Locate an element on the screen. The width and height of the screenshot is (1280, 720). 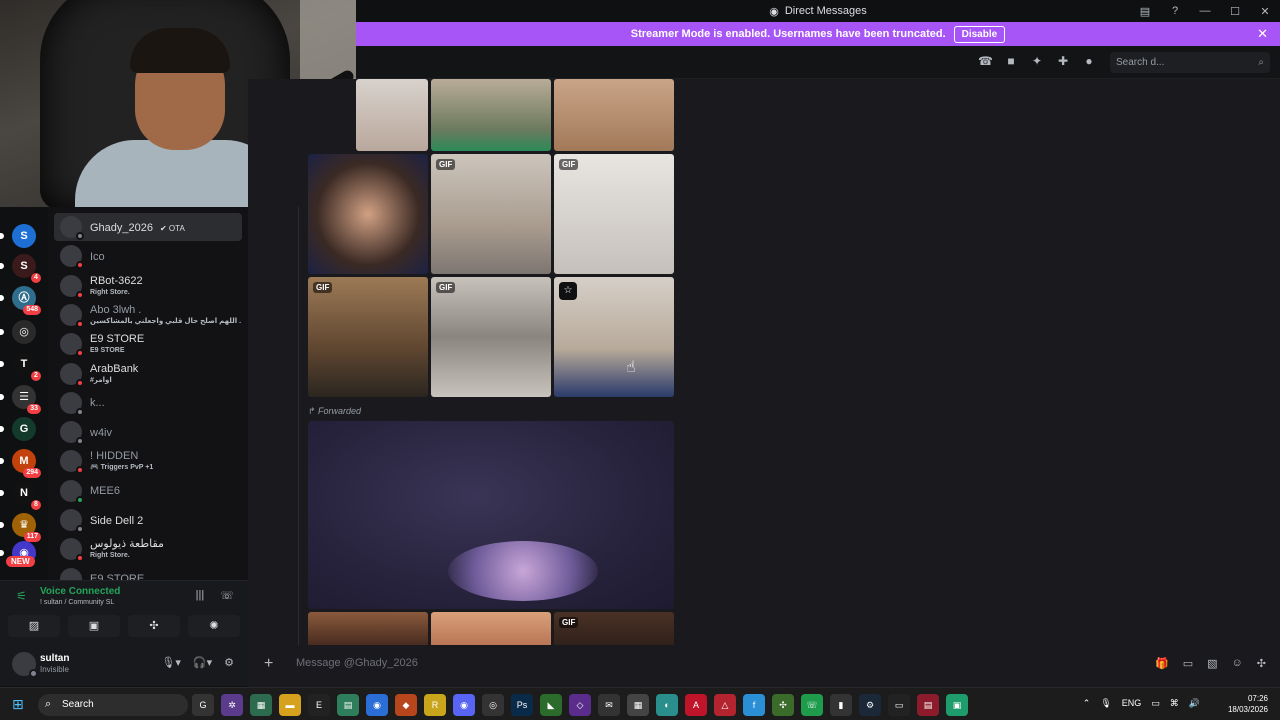
mail-icon: ✉ is located at coordinates (609, 705).